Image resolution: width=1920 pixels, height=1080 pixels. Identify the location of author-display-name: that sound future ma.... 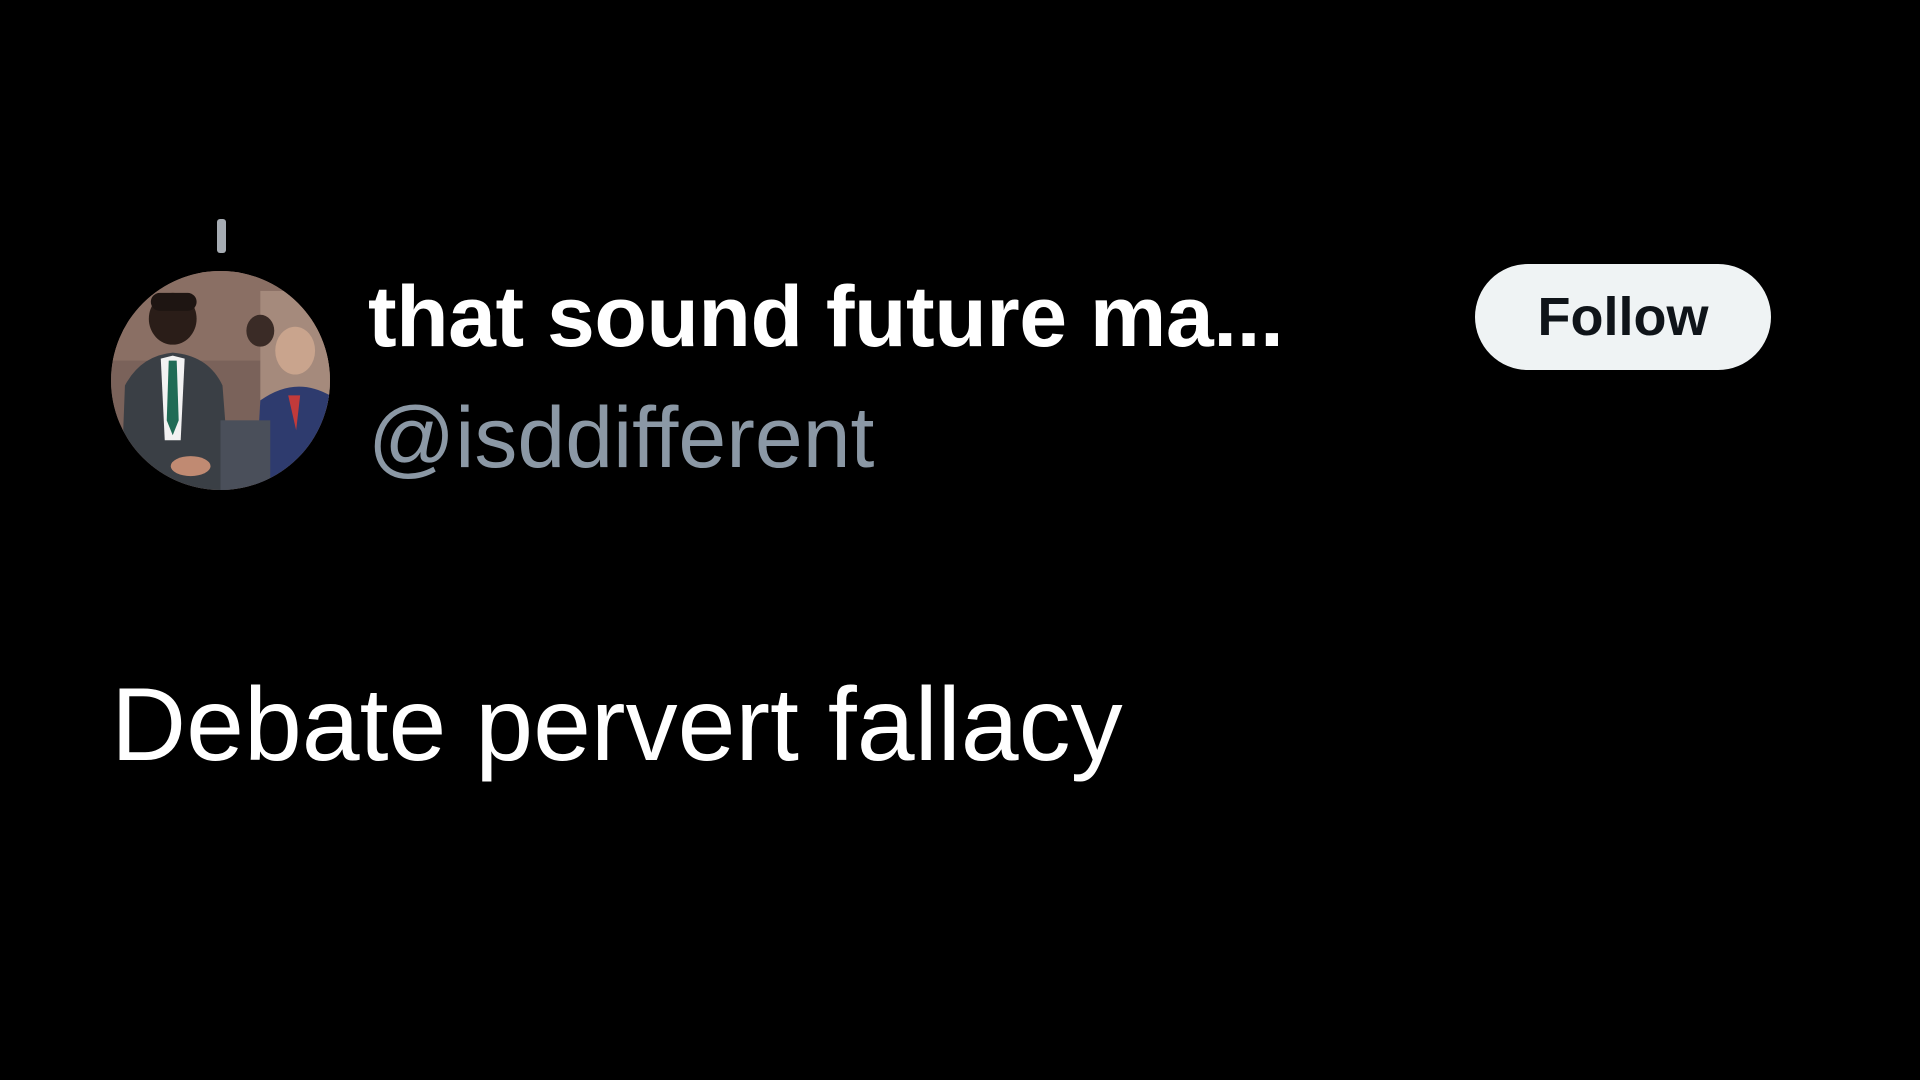
(826, 317).